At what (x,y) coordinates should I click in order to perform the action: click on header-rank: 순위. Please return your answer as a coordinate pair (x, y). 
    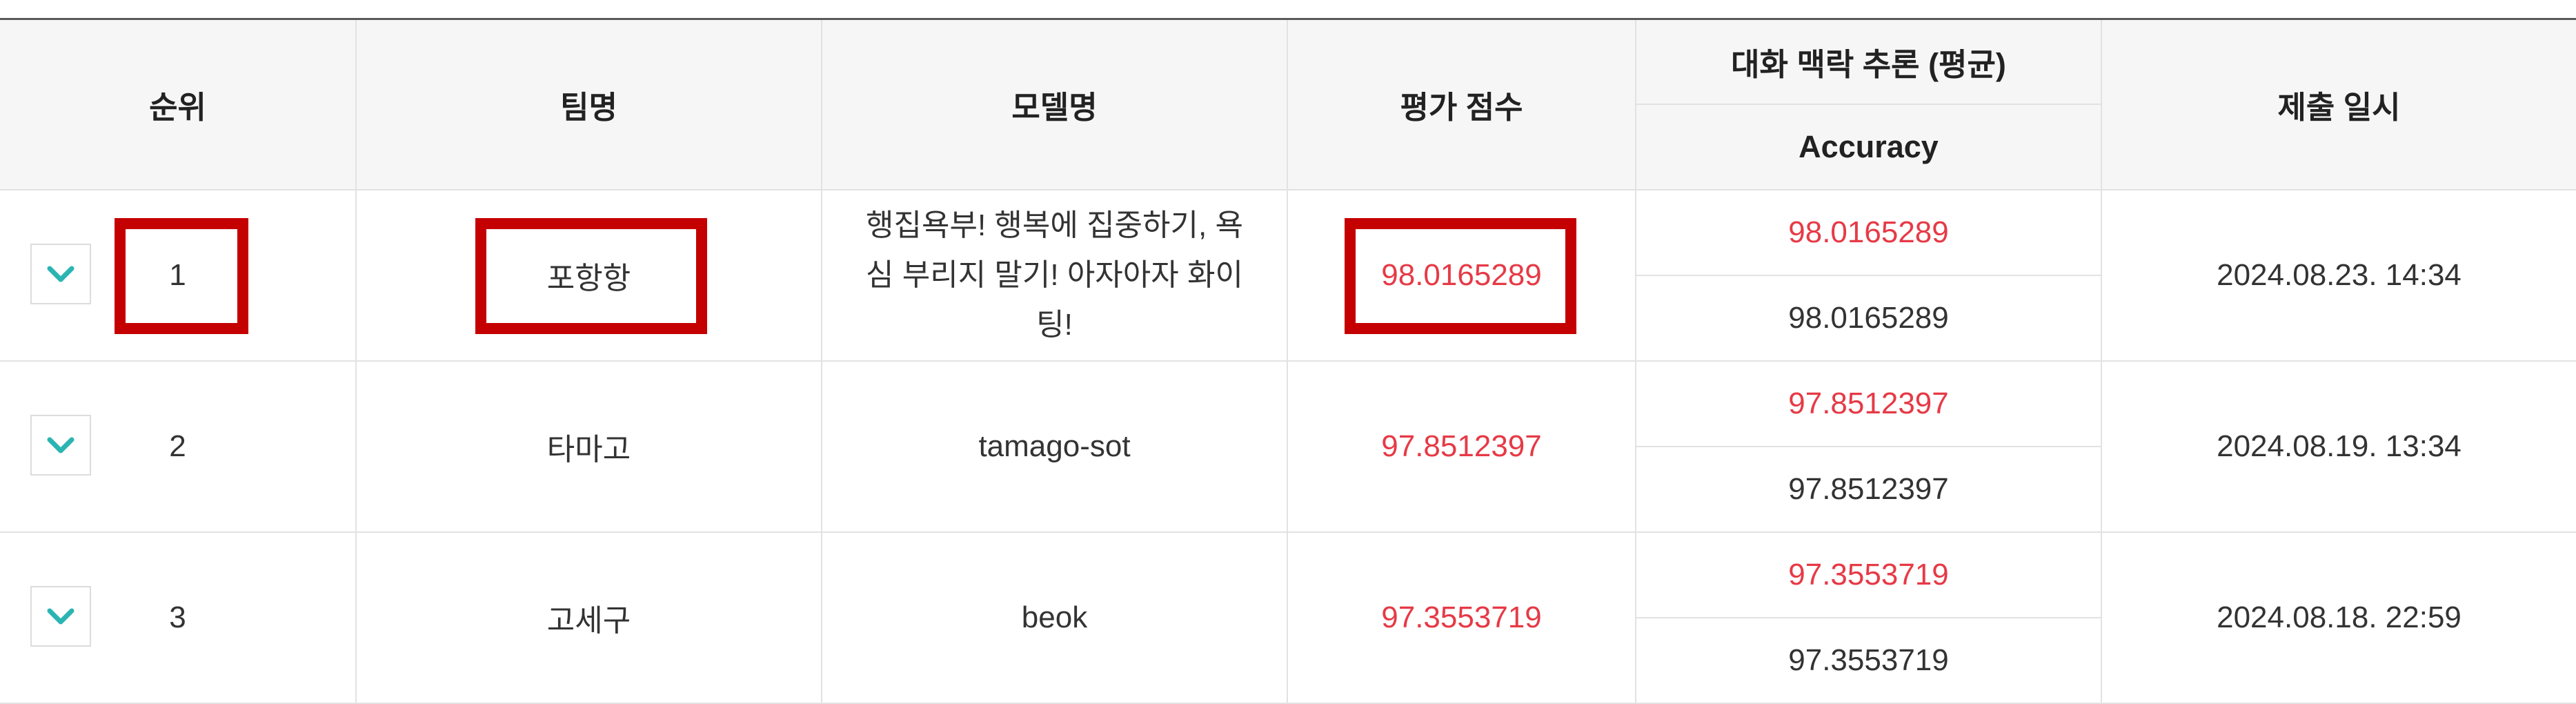
    Looking at the image, I should click on (178, 104).